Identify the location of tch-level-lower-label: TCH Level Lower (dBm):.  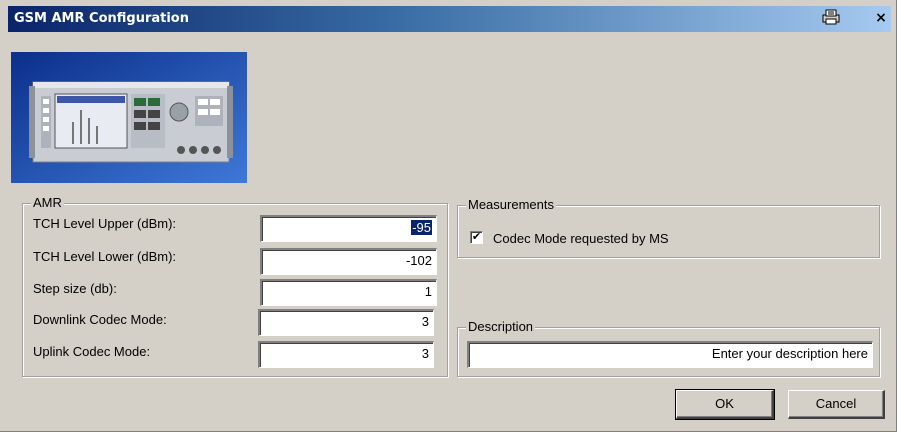
(105, 256).